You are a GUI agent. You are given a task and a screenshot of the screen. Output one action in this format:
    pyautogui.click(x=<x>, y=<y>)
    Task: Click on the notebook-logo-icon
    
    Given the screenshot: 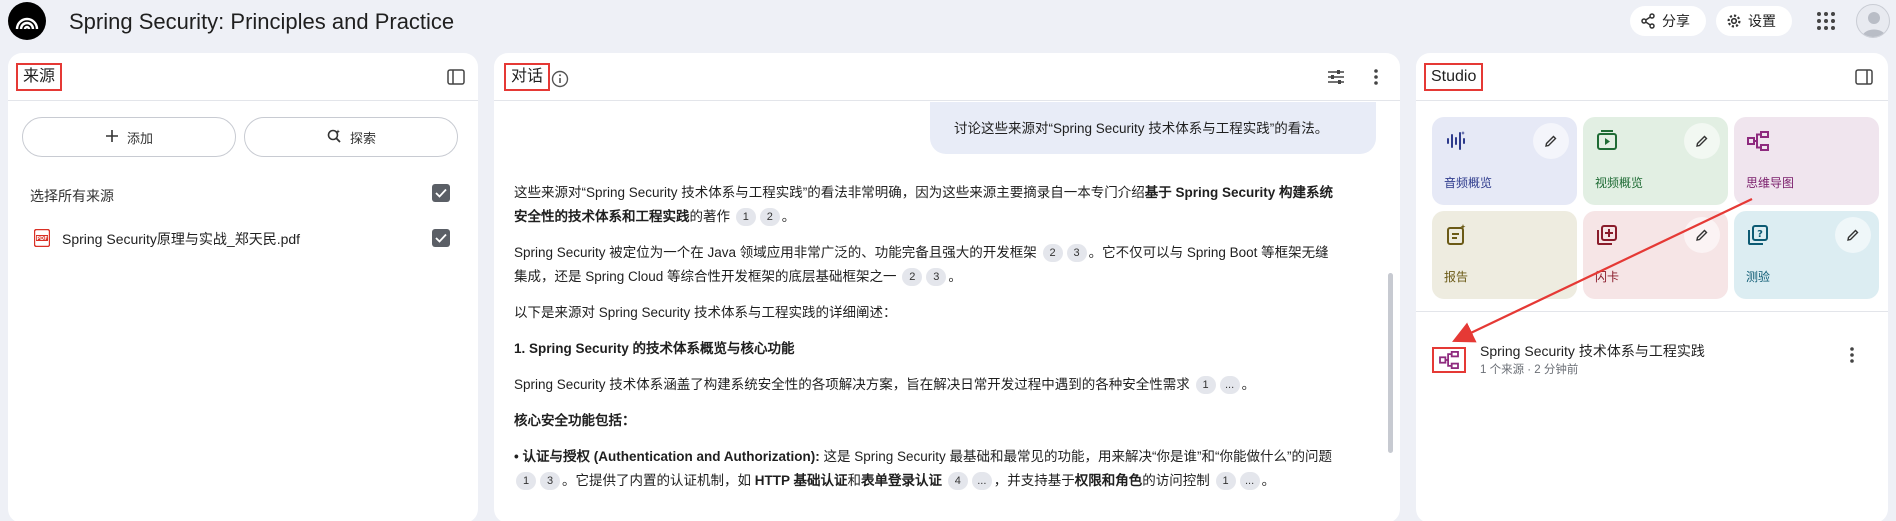 What is the action you would take?
    pyautogui.click(x=27, y=21)
    